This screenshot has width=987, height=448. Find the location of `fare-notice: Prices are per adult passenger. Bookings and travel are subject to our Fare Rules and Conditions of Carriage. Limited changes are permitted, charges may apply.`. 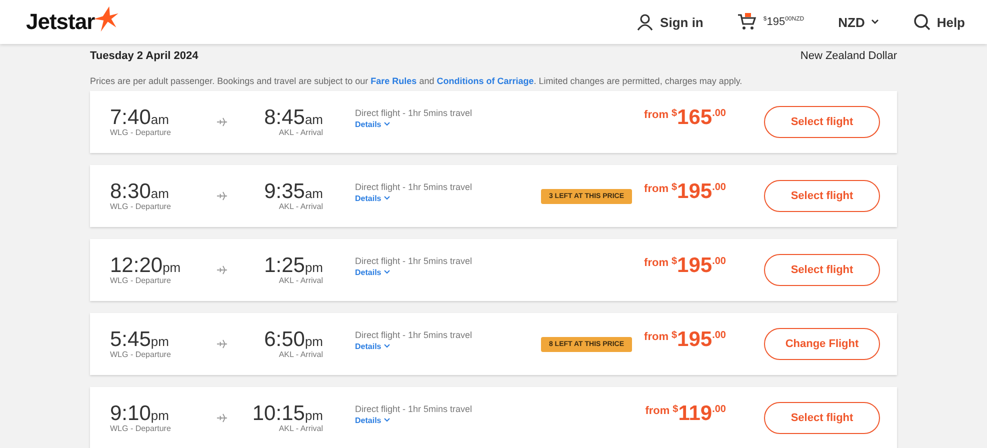

fare-notice: Prices are per adult passenger. Bookings and travel are subject to our Fare Rules and Conditions of Carriage. Limited changes are permitted, charges may apply. is located at coordinates (417, 81).